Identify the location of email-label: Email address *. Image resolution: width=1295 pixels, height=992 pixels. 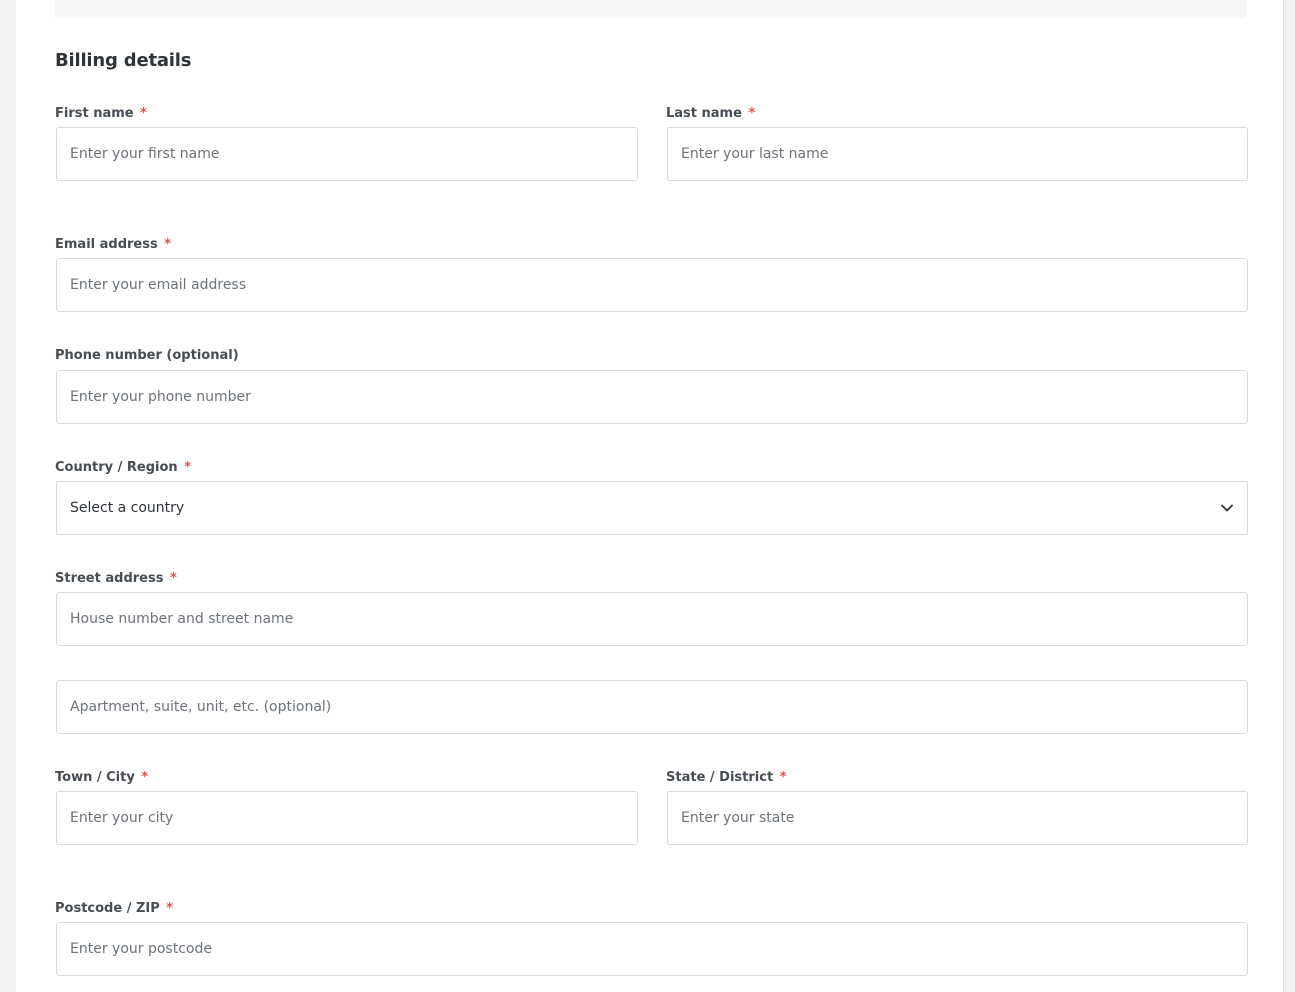
(113, 244).